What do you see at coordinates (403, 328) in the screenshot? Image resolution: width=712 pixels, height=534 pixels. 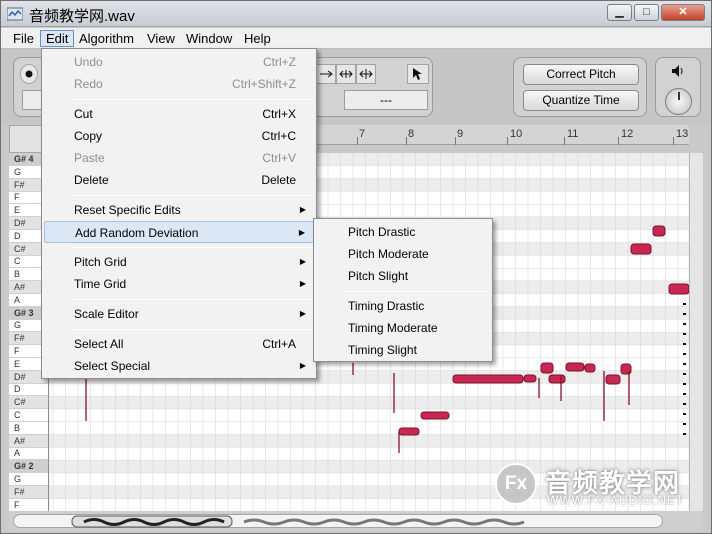 I see `submenu-item-timing-moderate: Timing Moderate` at bounding box center [403, 328].